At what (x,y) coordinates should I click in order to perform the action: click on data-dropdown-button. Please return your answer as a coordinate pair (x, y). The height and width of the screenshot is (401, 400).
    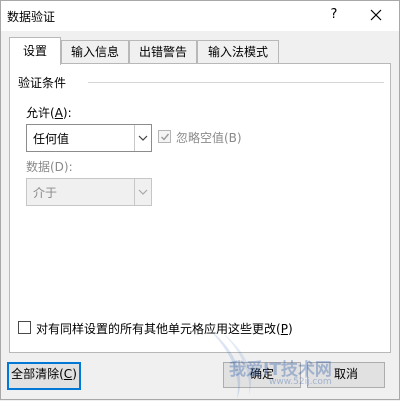
    Looking at the image, I should click on (142, 192).